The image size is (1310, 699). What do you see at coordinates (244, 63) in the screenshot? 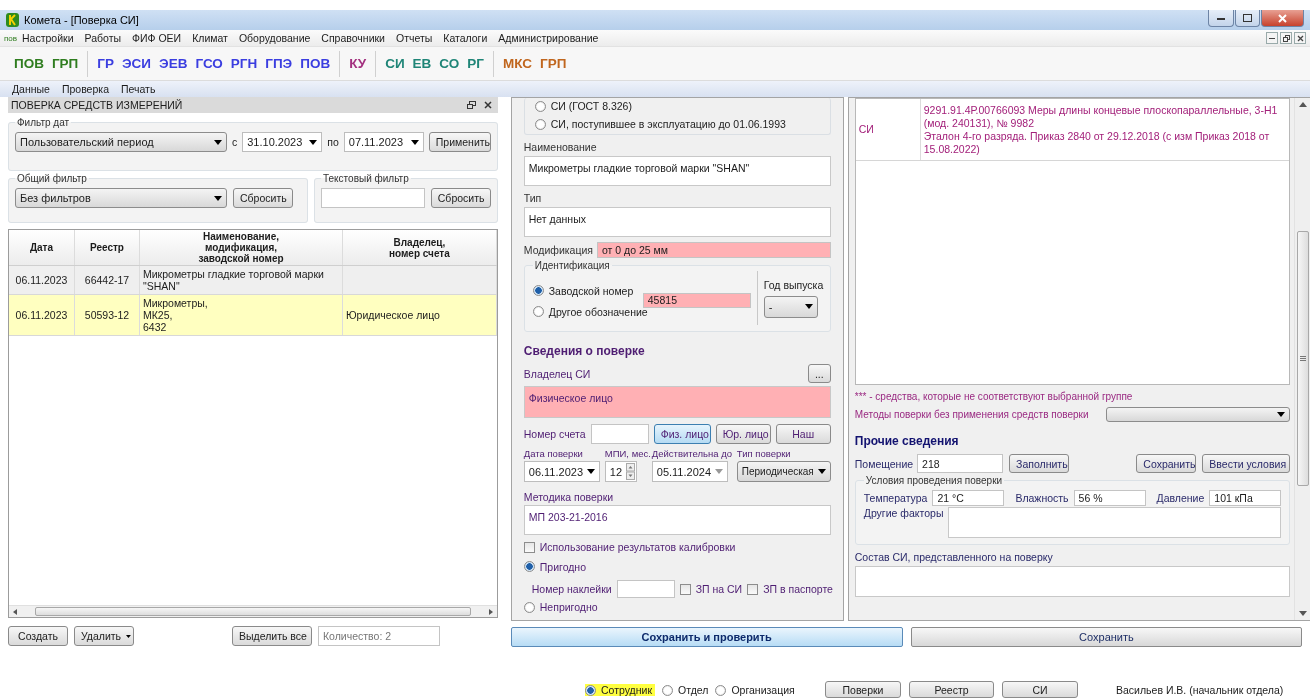
I see `toolbar-button: РГН` at bounding box center [244, 63].